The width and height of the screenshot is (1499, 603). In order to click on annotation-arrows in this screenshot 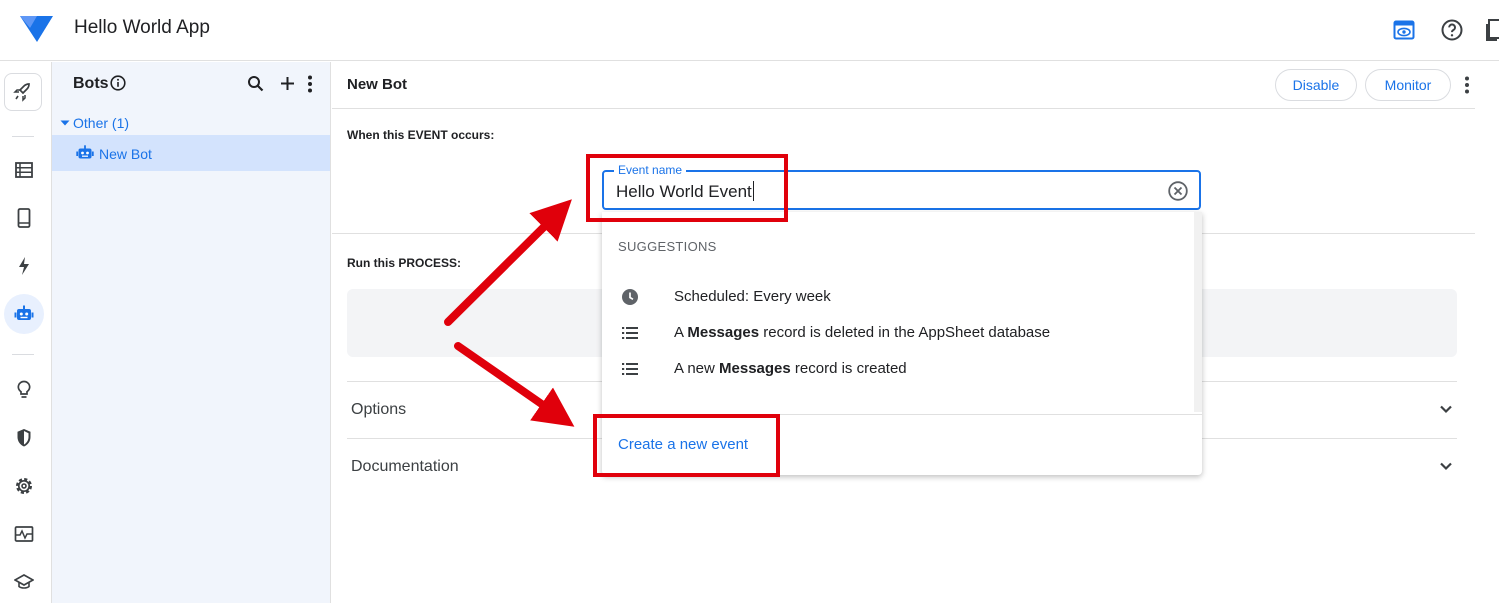, I will do `click(509, 313)`.